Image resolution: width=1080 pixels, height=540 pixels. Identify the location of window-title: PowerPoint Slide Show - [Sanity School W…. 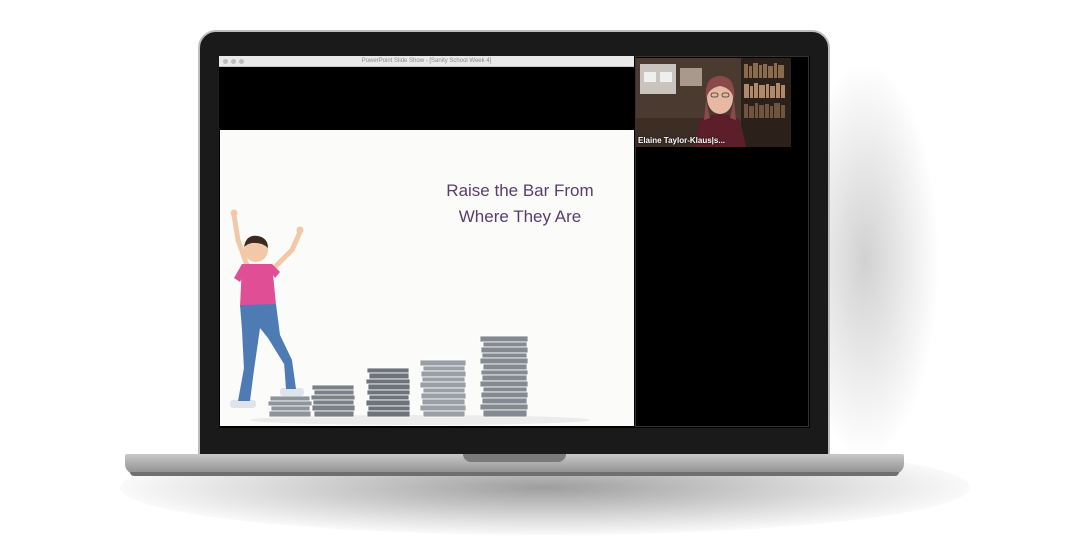
(426, 61).